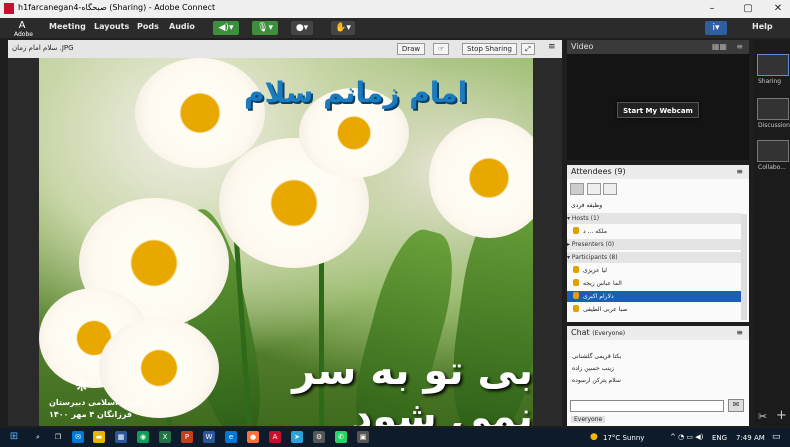  What do you see at coordinates (774, 125) in the screenshot?
I see `layout-discussion-label: Discussion` at bounding box center [774, 125].